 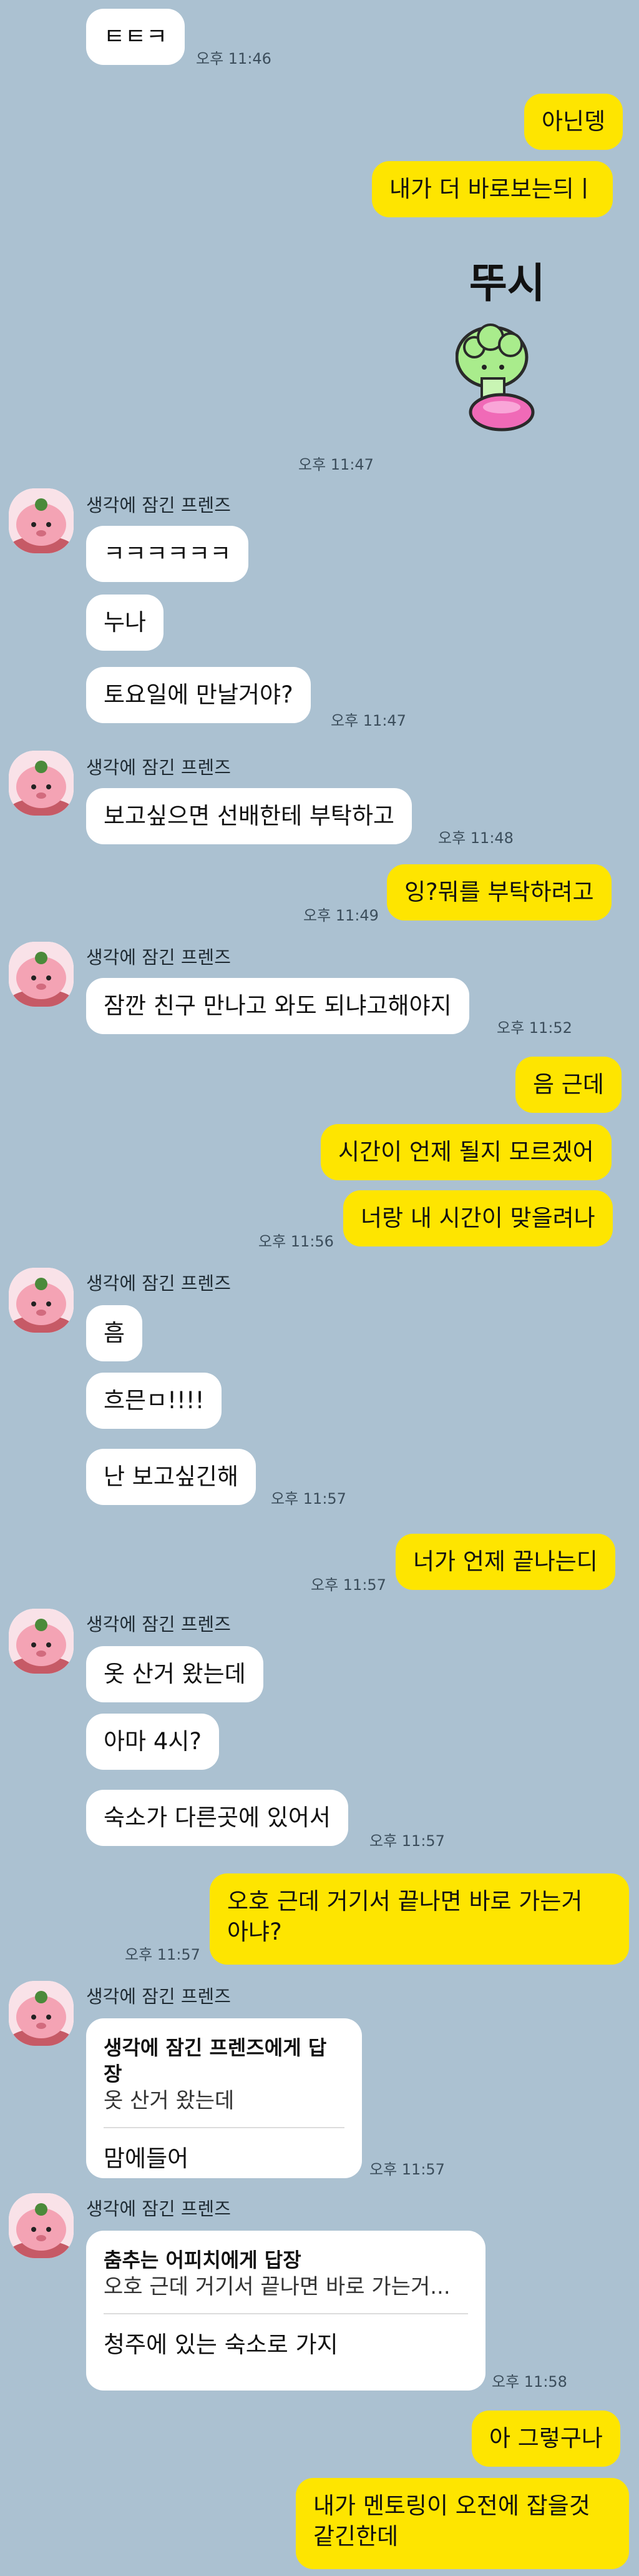 What do you see at coordinates (356, 2537) in the screenshot?
I see `message-text-line: 같긴한데` at bounding box center [356, 2537].